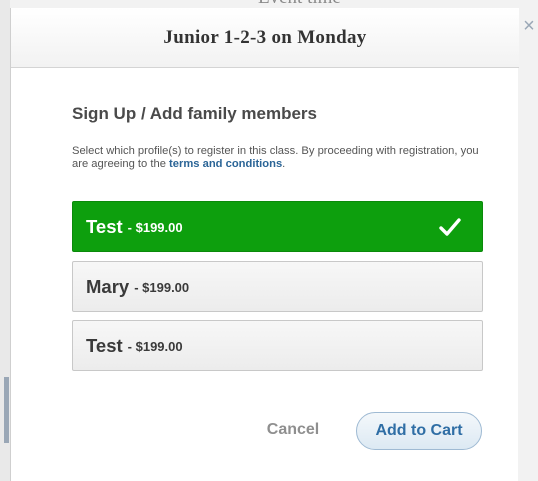 This screenshot has height=481, width=538. What do you see at coordinates (277, 286) in the screenshot?
I see `profile-option-mary: Mary - $199.00` at bounding box center [277, 286].